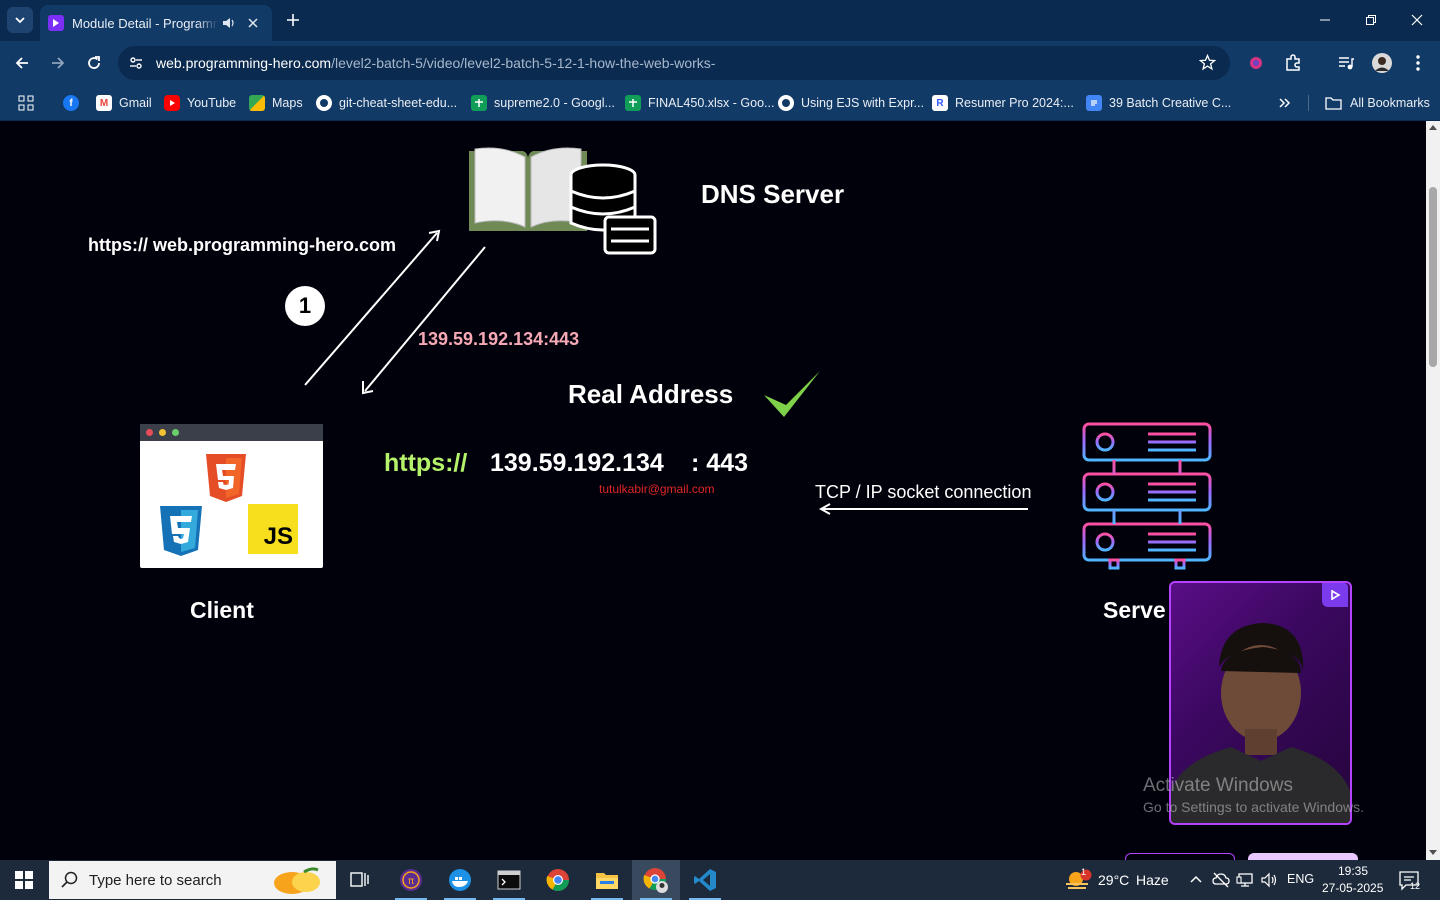  Describe the element at coordinates (200, 103) in the screenshot. I see `bookmark-youtube: YouTube` at that location.